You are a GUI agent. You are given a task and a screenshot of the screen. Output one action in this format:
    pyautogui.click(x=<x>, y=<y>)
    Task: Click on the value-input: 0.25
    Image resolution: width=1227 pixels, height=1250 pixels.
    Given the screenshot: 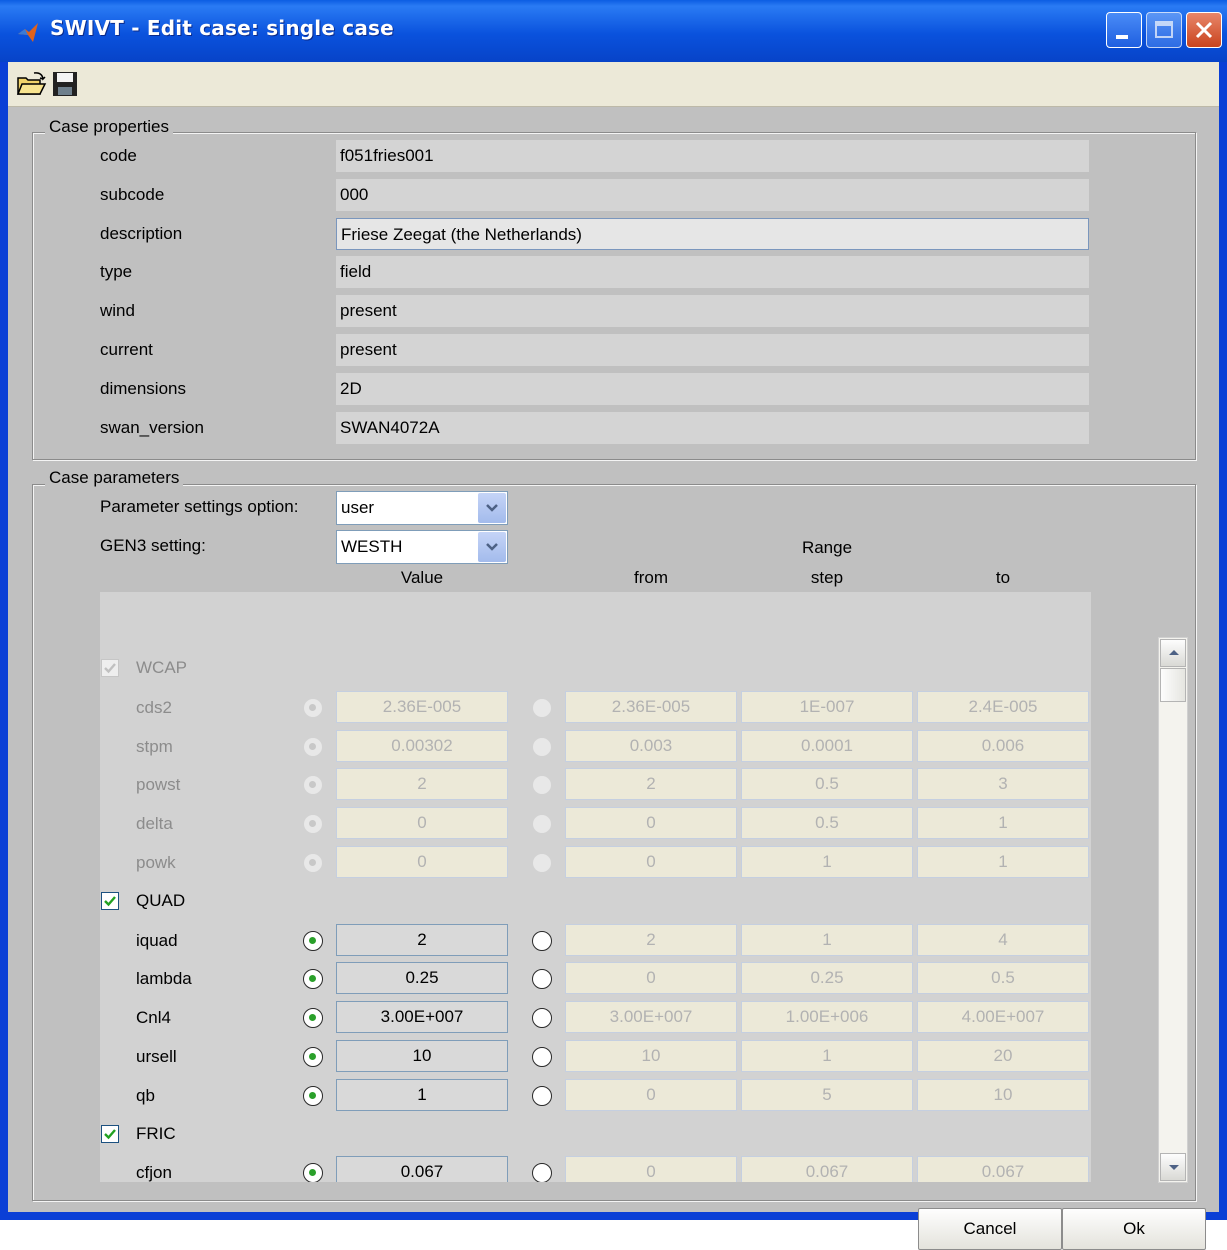 What is the action you would take?
    pyautogui.click(x=422, y=978)
    